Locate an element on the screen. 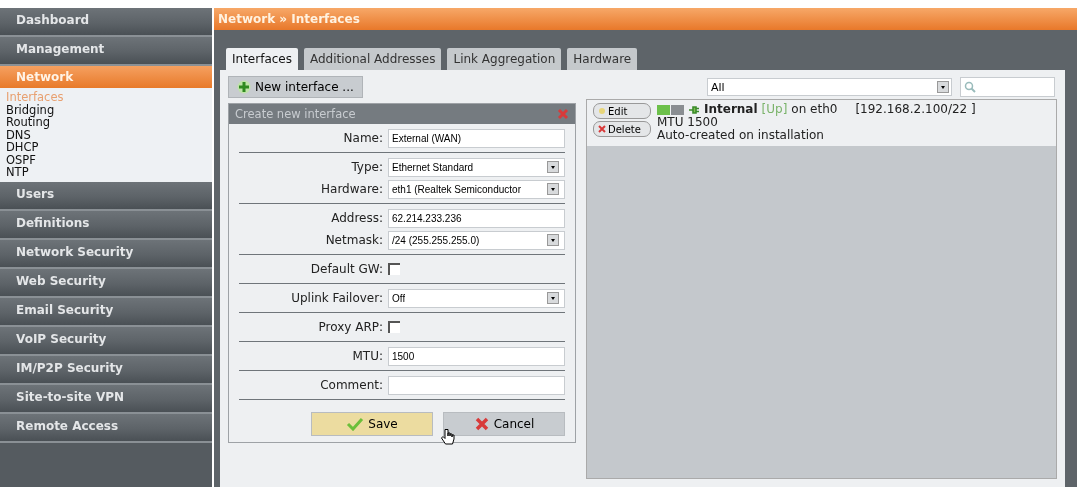 The image size is (1077, 487). dot-icon is located at coordinates (602, 111).